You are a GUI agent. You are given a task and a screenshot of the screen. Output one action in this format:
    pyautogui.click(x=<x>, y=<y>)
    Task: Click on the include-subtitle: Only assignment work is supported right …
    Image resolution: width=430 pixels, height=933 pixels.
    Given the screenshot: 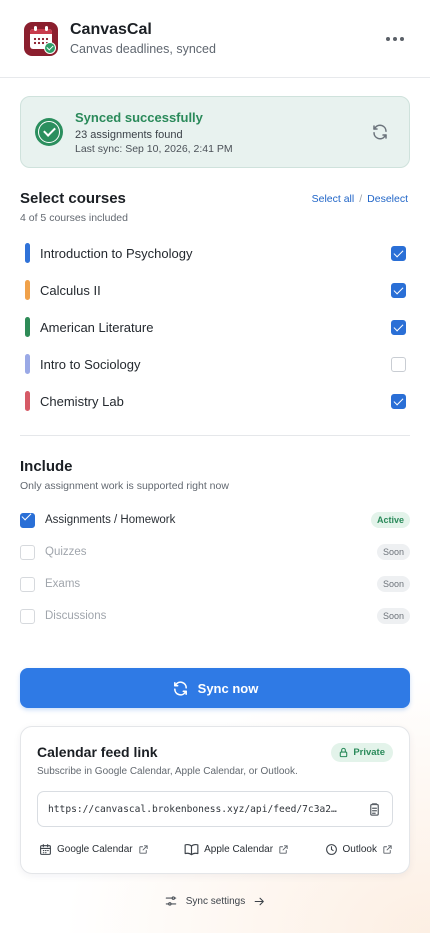 What is the action you would take?
    pyautogui.click(x=124, y=486)
    